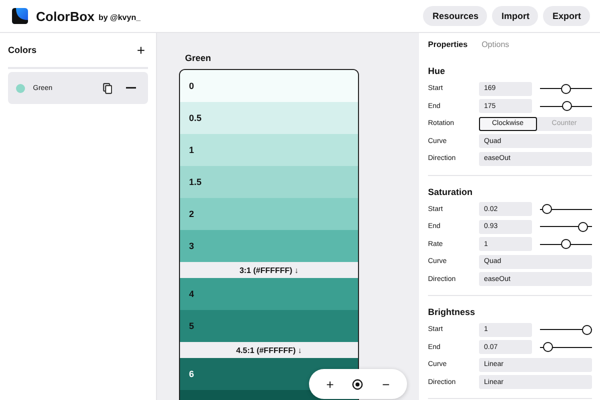 The image size is (600, 400). I want to click on target-icon, so click(358, 384).